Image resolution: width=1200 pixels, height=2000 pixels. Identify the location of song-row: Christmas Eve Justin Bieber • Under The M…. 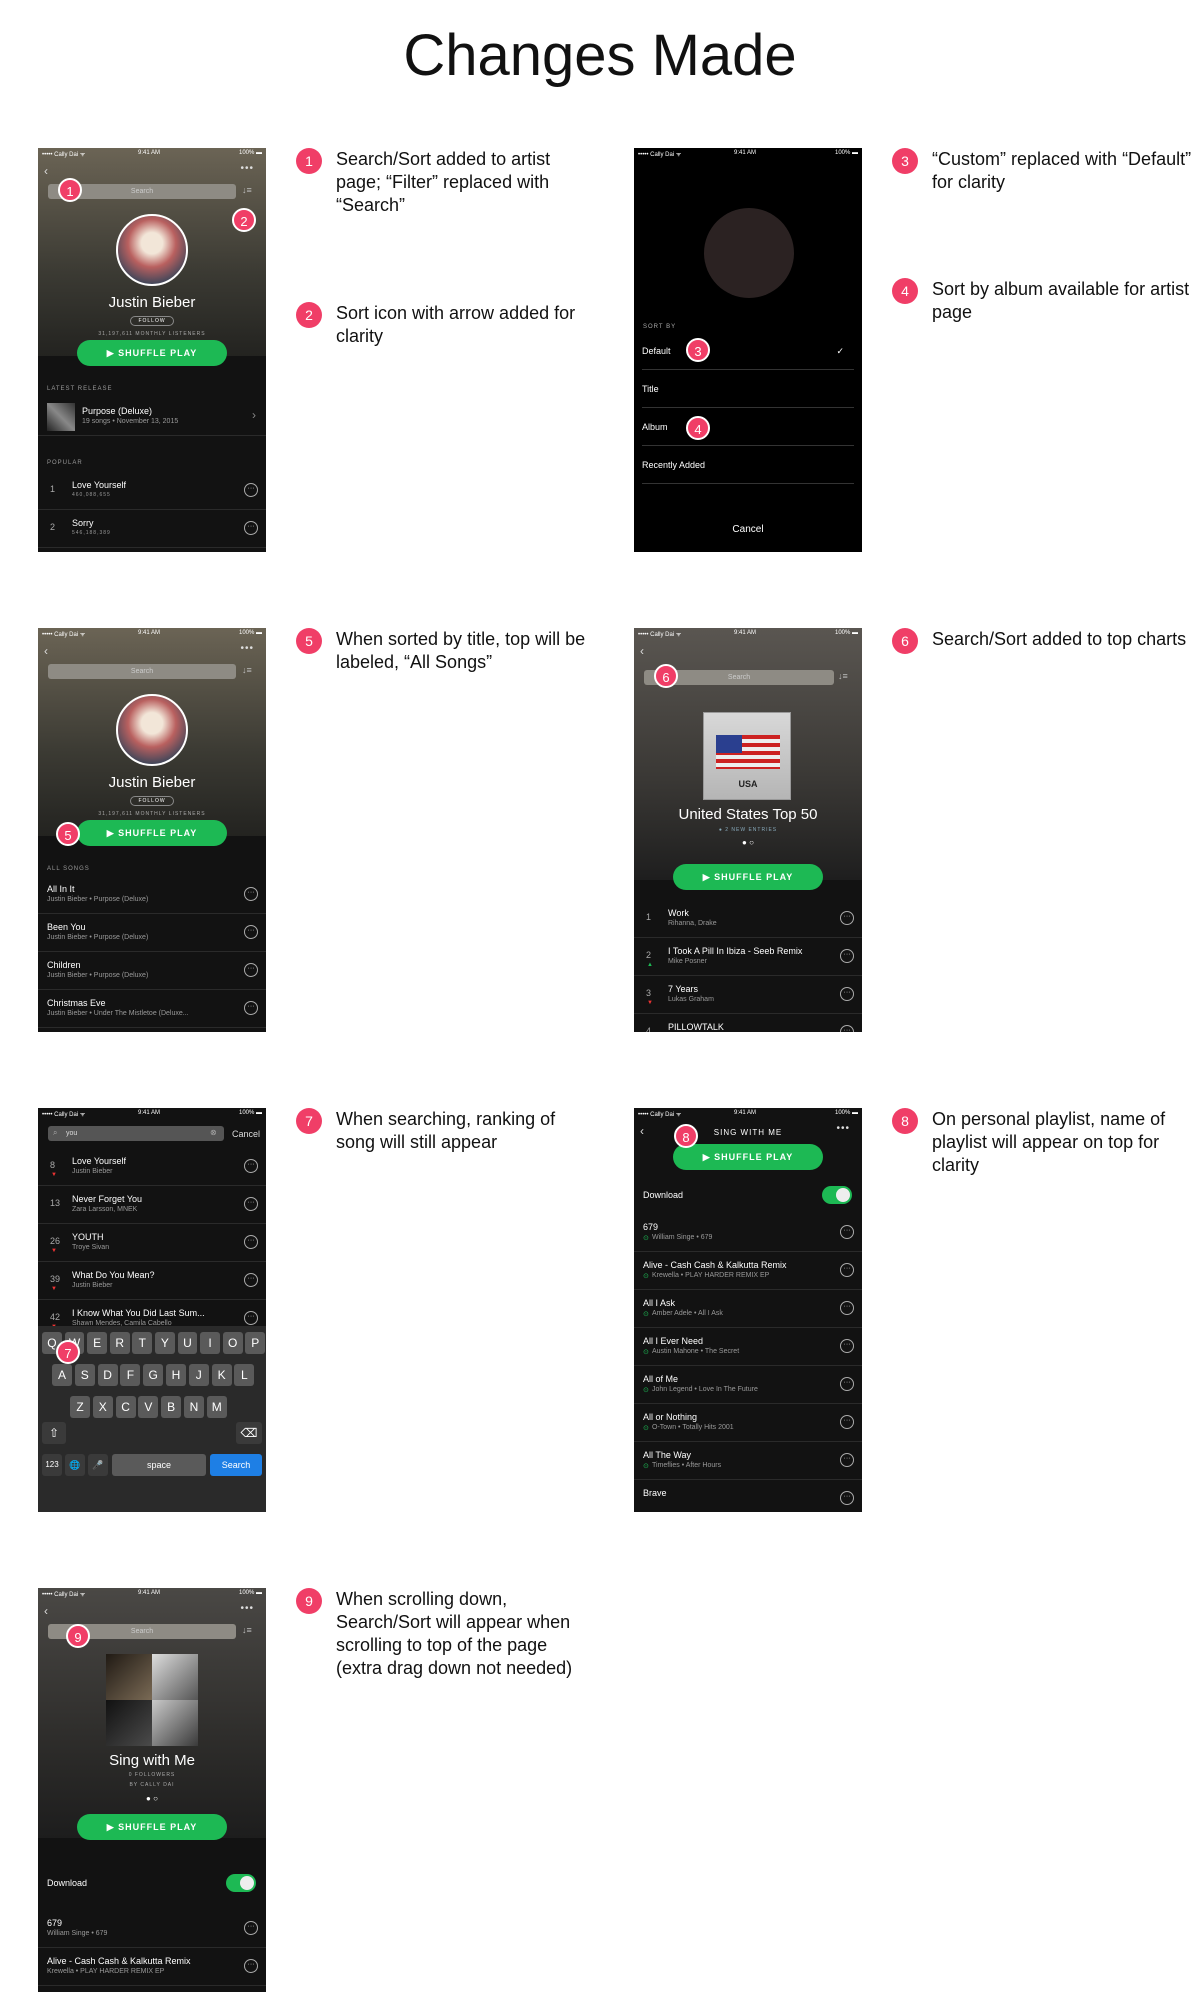
(152, 1009).